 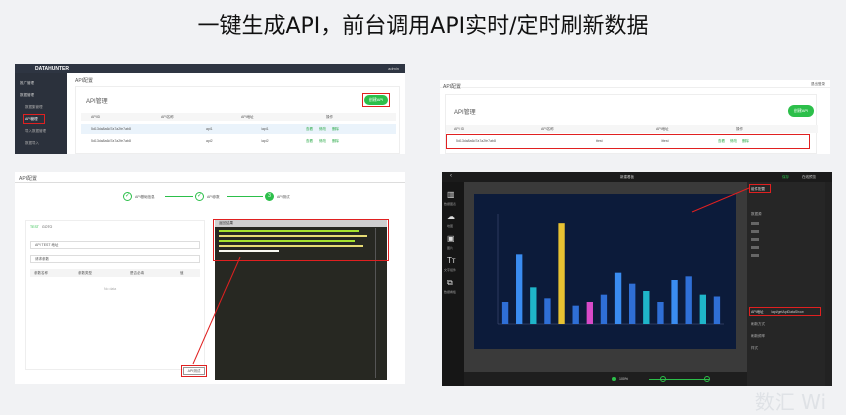 I want to click on brand-logo: DATAHUNTER, so click(x=52, y=69).